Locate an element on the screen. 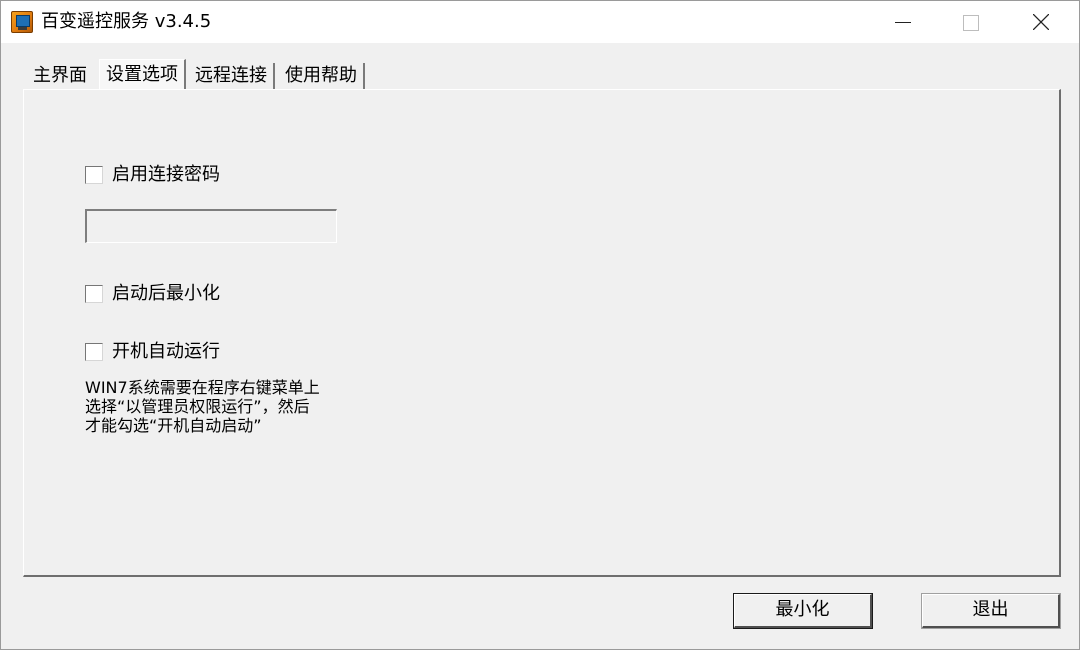 This screenshot has width=1080, height=650. autostart-label: 开机自动运行 is located at coordinates (166, 351).